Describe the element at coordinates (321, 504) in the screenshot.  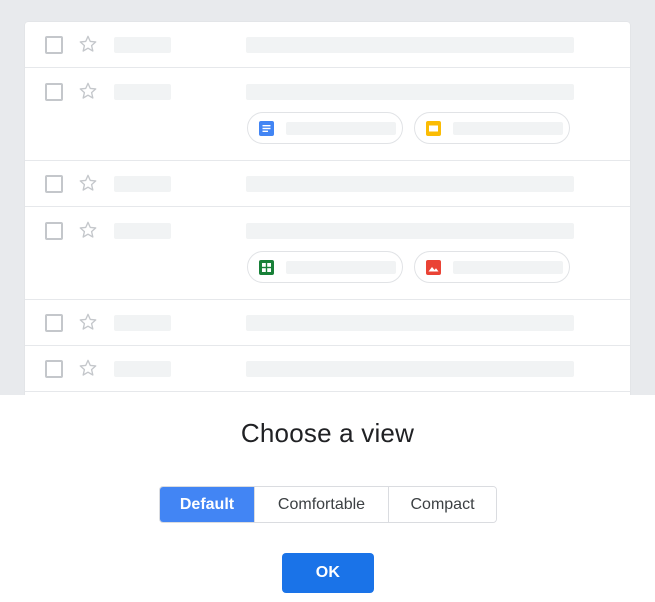
I see `view-option-comfortable: Comfortable` at that location.